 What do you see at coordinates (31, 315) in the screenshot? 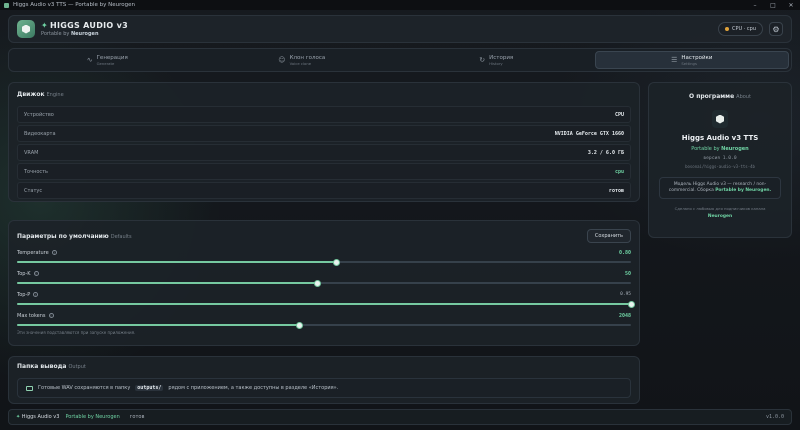
I see `param-name: Max tokens` at bounding box center [31, 315].